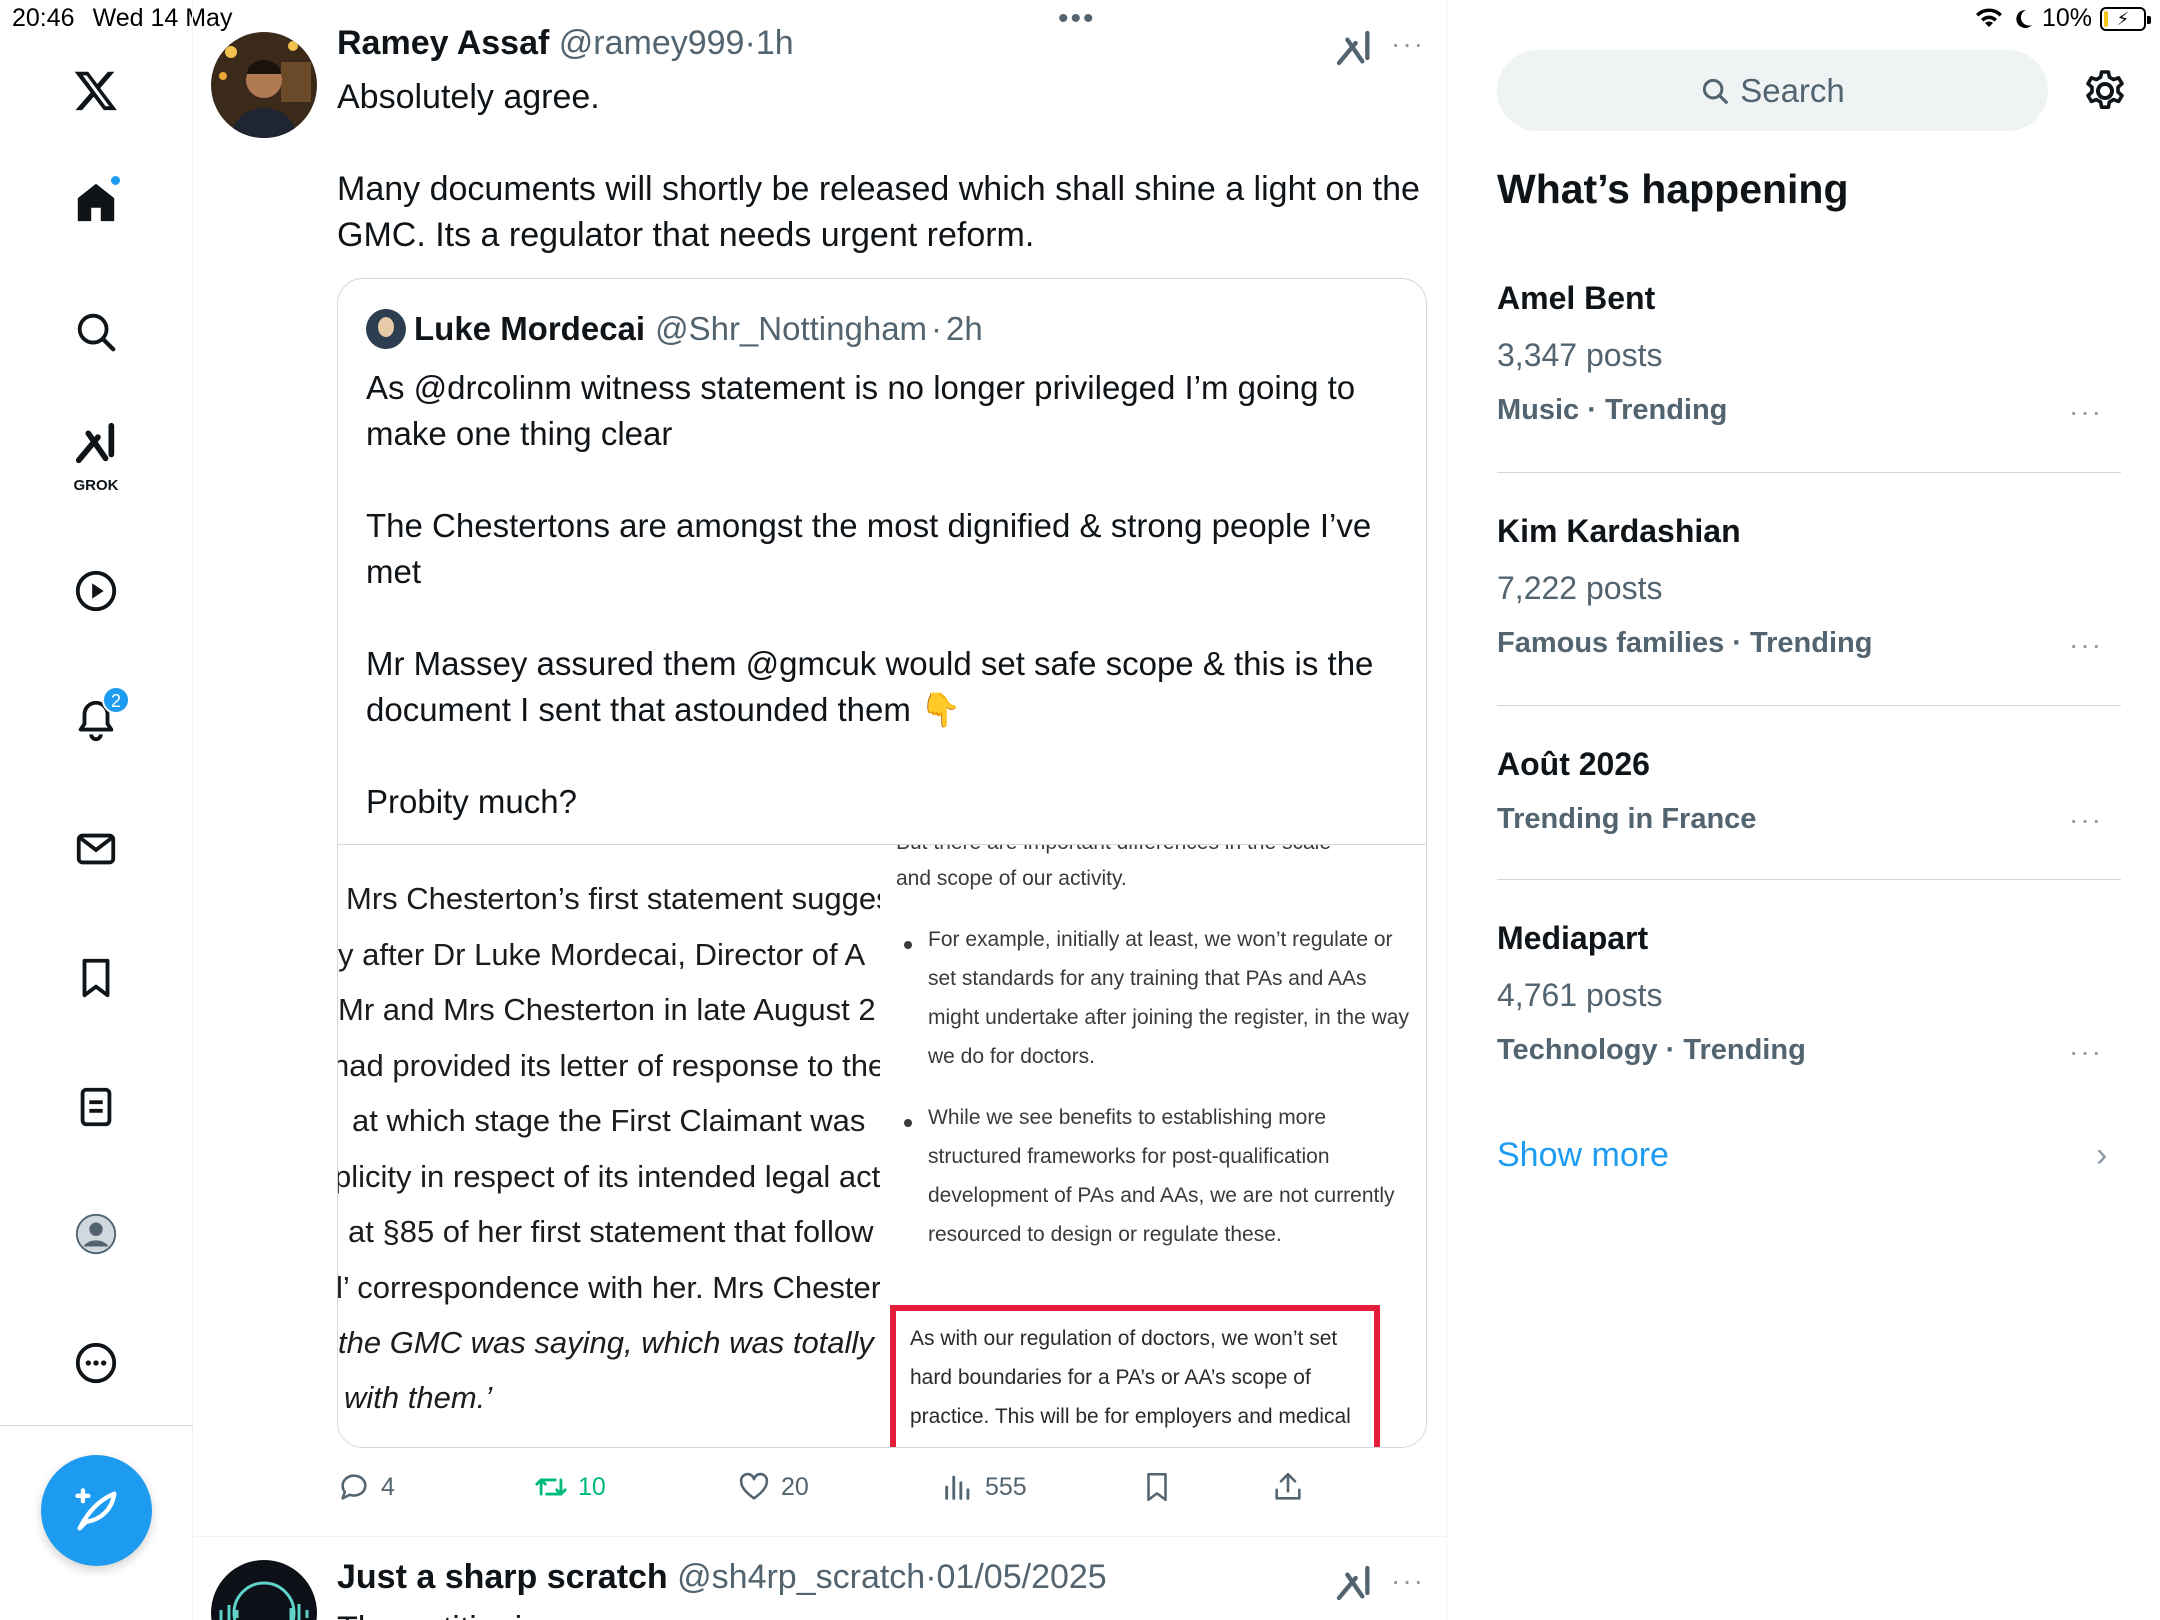 The width and height of the screenshot is (2160, 1620). What do you see at coordinates (529, 329) in the screenshot?
I see `quote-author-name: Luke Mordecai` at bounding box center [529, 329].